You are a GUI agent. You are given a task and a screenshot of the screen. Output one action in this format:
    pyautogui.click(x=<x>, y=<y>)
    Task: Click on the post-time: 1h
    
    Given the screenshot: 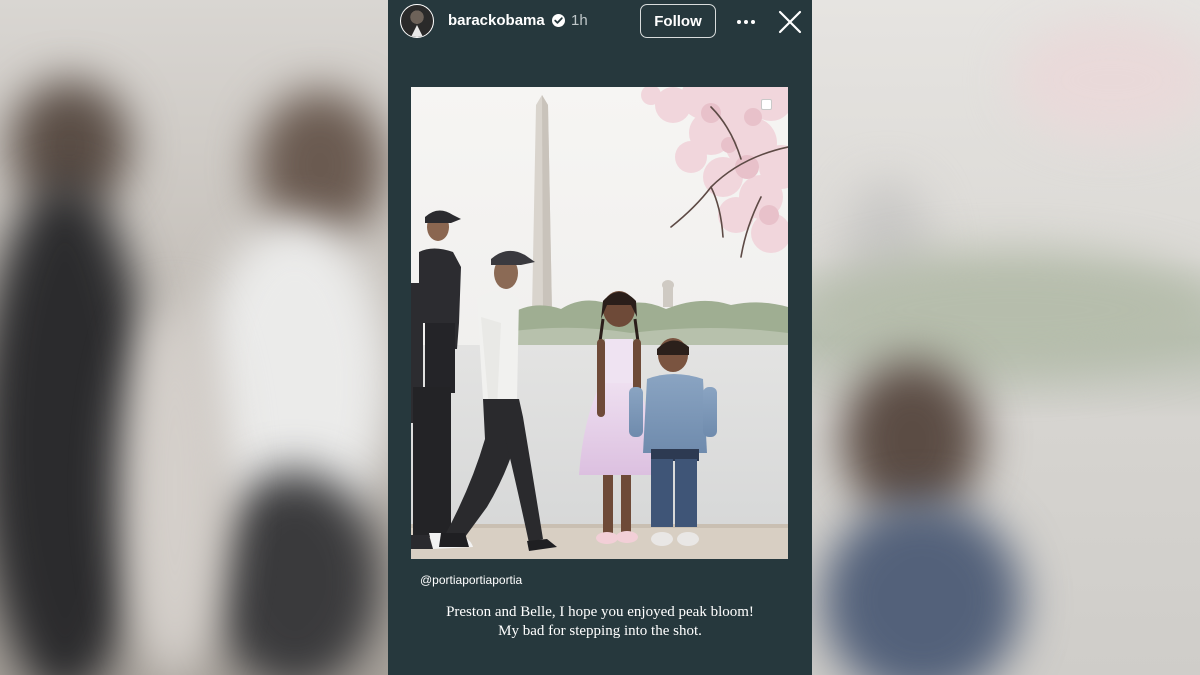 What is the action you would take?
    pyautogui.click(x=579, y=20)
    